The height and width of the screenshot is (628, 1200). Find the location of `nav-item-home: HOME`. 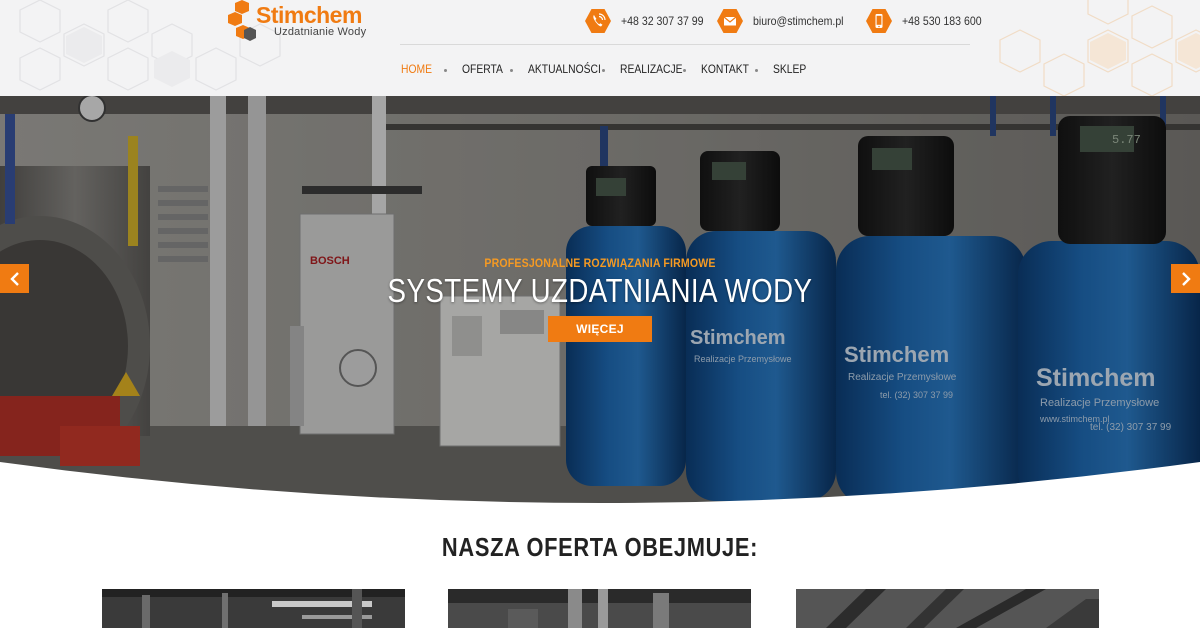

nav-item-home: HOME is located at coordinates (416, 69).